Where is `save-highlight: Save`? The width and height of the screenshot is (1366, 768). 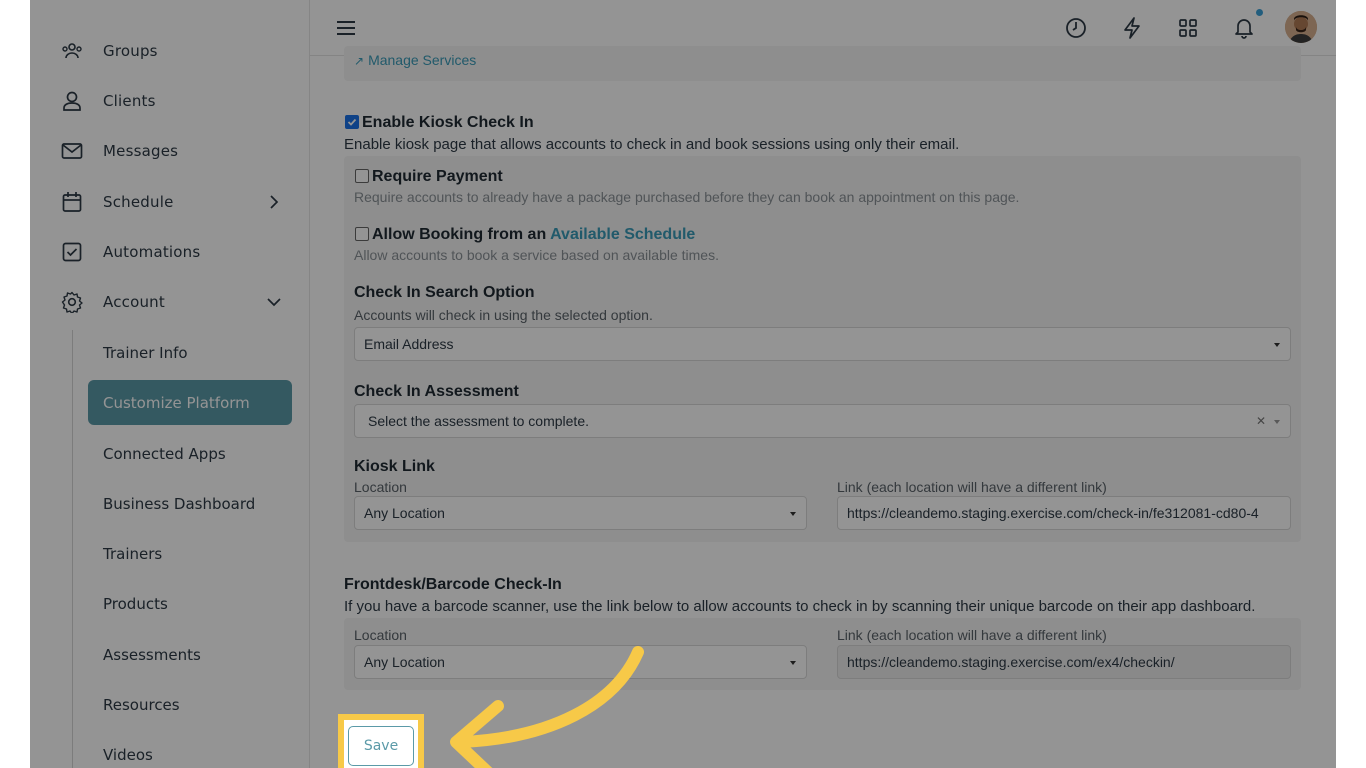 save-highlight: Save is located at coordinates (381, 741).